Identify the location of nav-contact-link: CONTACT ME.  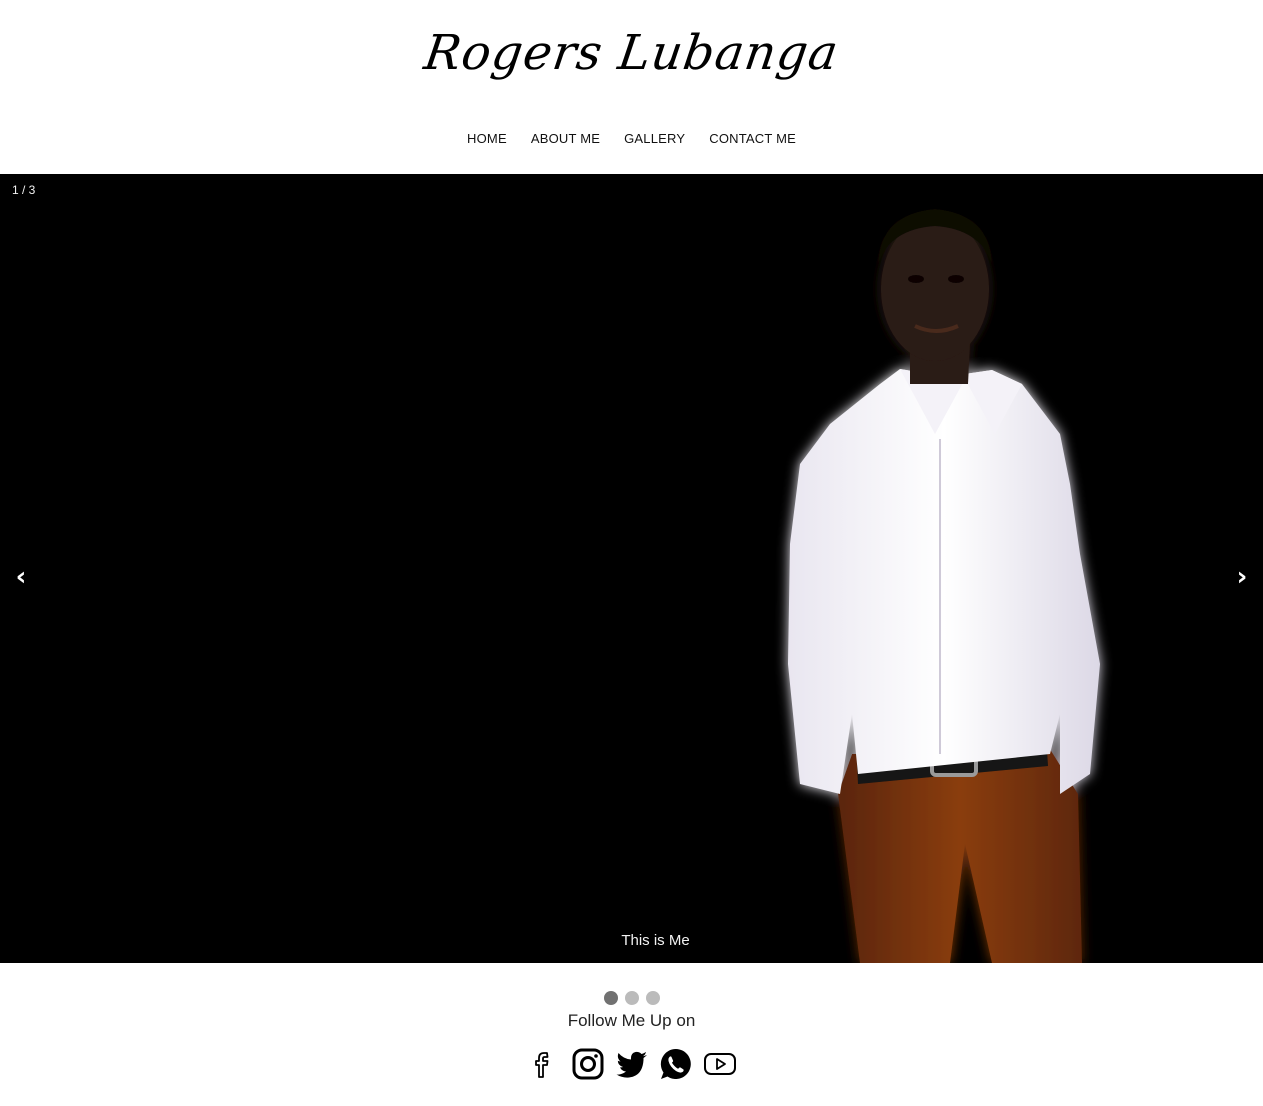
(752, 139).